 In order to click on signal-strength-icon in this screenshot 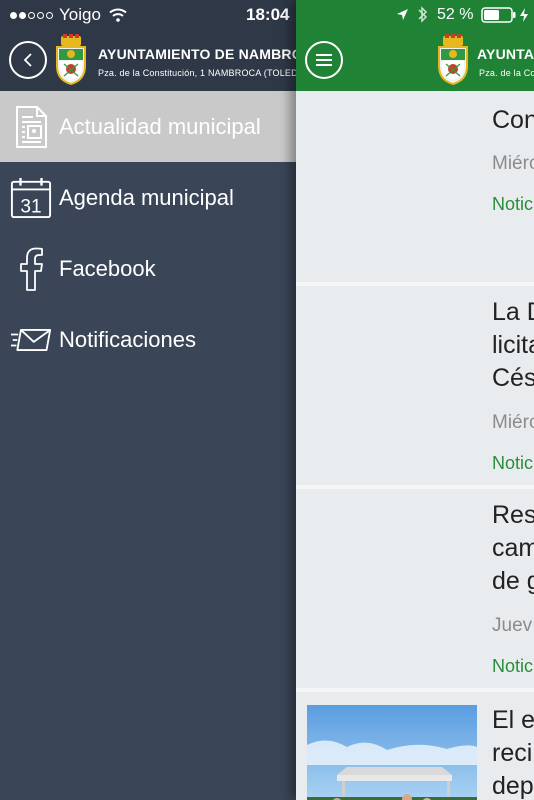, I will do `click(31, 15)`.